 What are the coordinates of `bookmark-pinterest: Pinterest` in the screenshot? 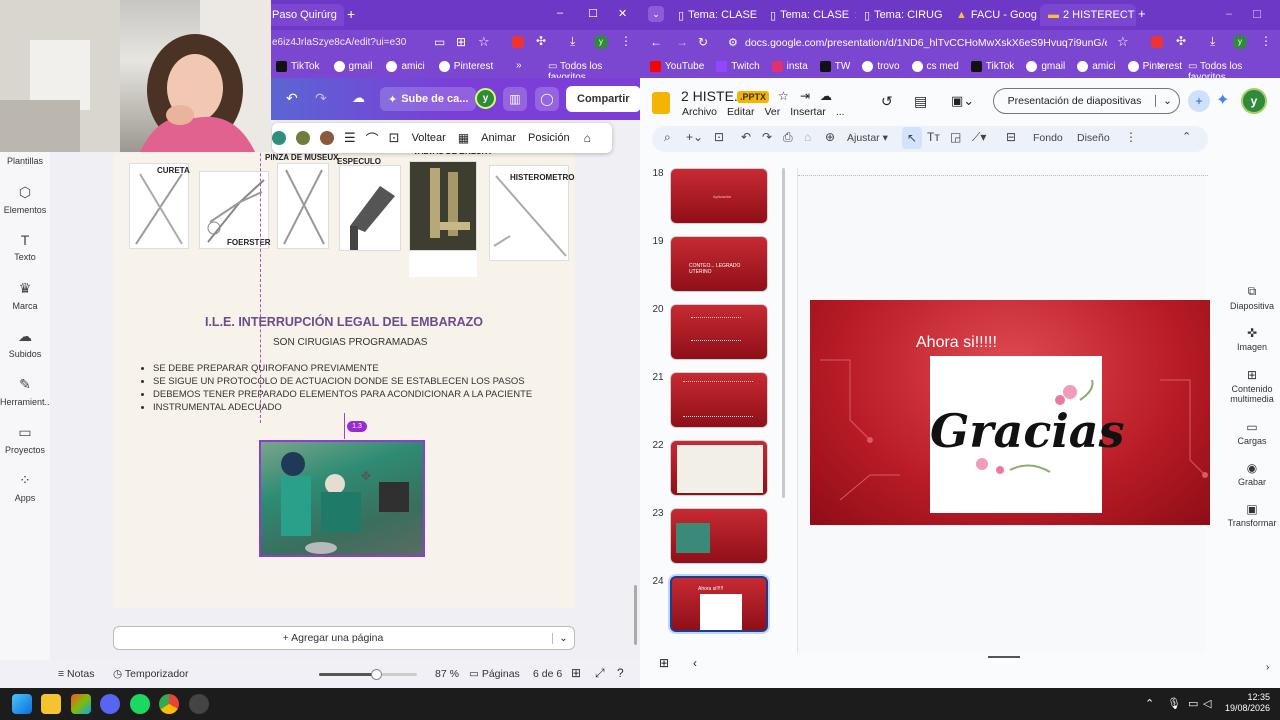 It's located at (1154, 66).